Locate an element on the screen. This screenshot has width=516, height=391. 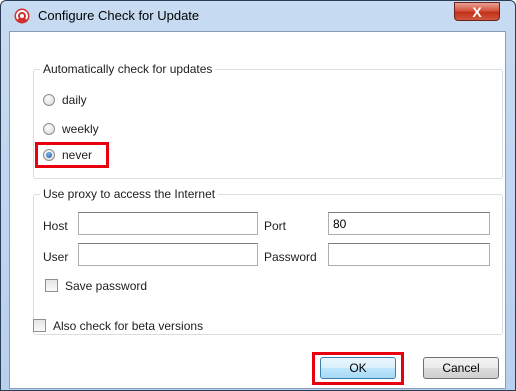
save-password-label: Save password is located at coordinates (106, 286).